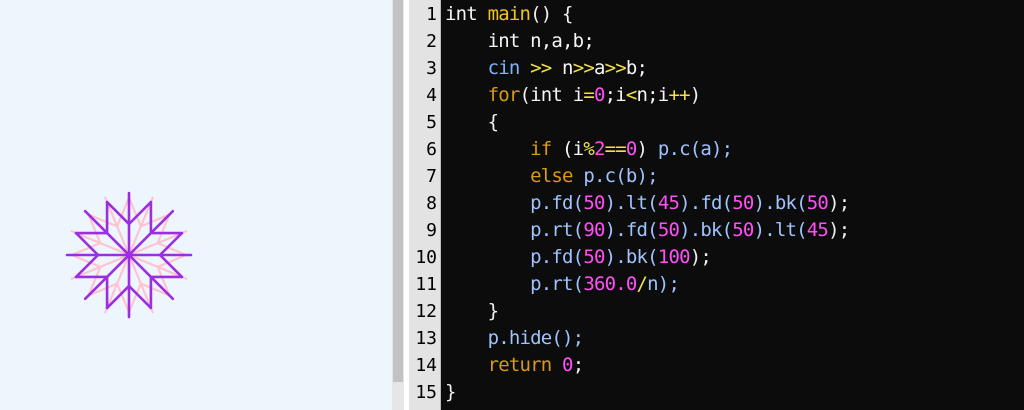  I want to click on code-token: 360.0, so click(610, 284).